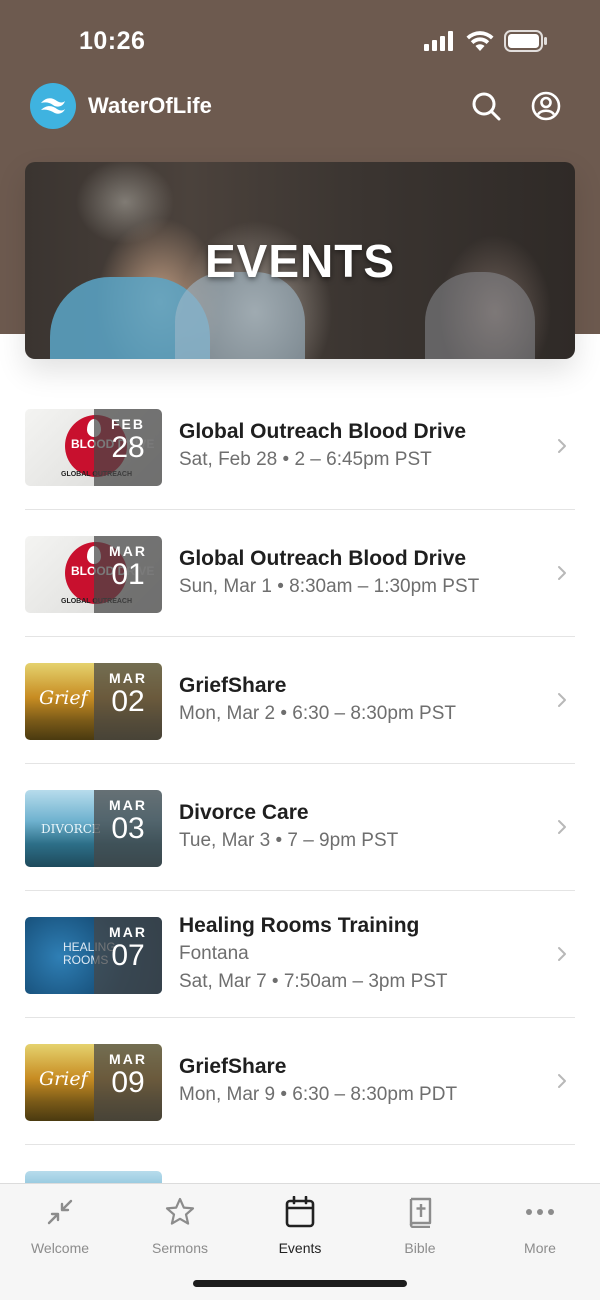  Describe the element at coordinates (150, 105) in the screenshot. I see `brand-name: WaterOfLife` at that location.